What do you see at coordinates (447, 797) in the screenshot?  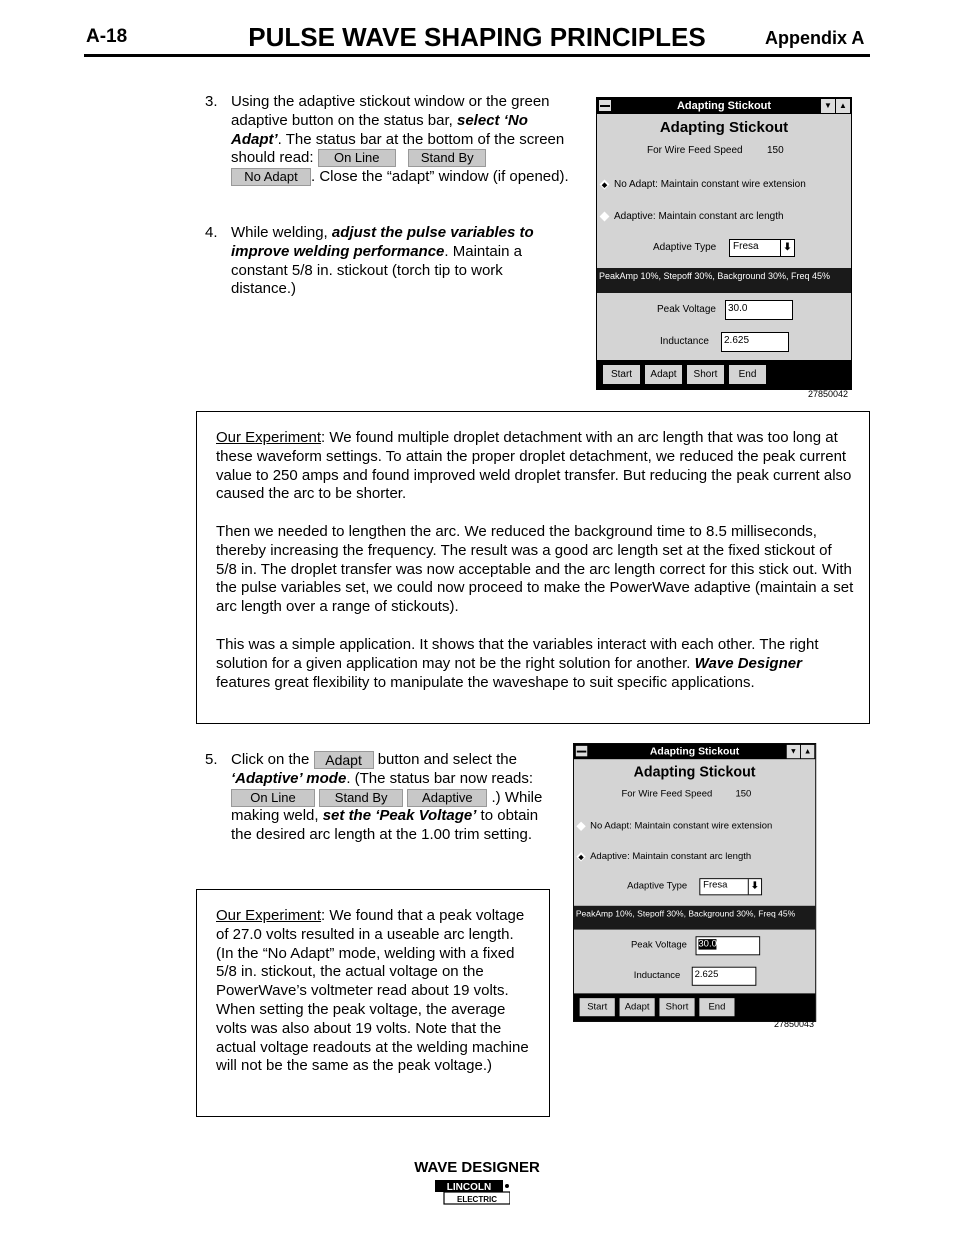 I see `status-chip-adaptive: Adaptive` at bounding box center [447, 797].